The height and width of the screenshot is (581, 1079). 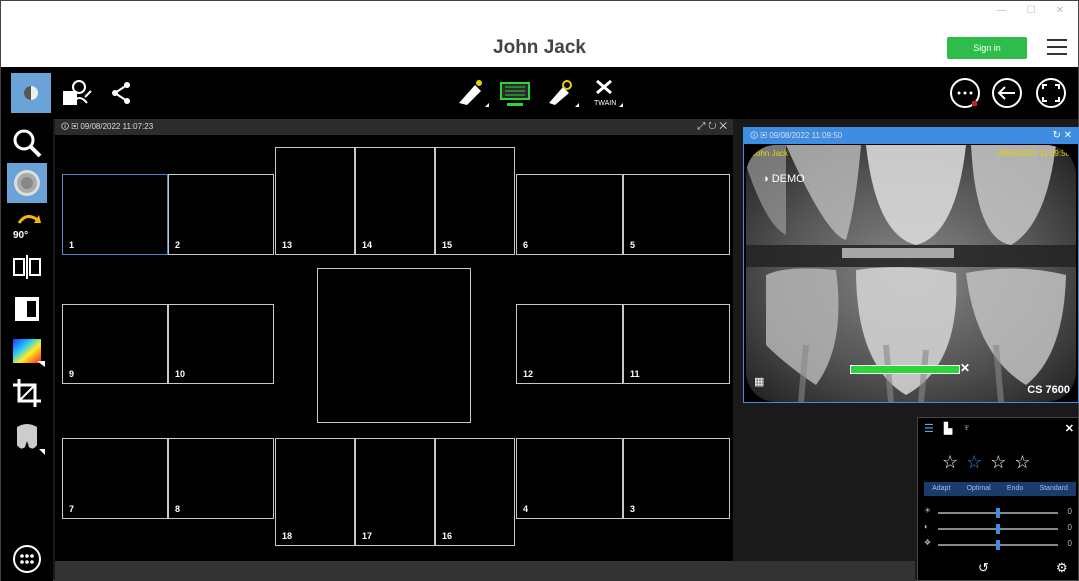 I want to click on save-icon: ▣, so click(x=74, y=126).